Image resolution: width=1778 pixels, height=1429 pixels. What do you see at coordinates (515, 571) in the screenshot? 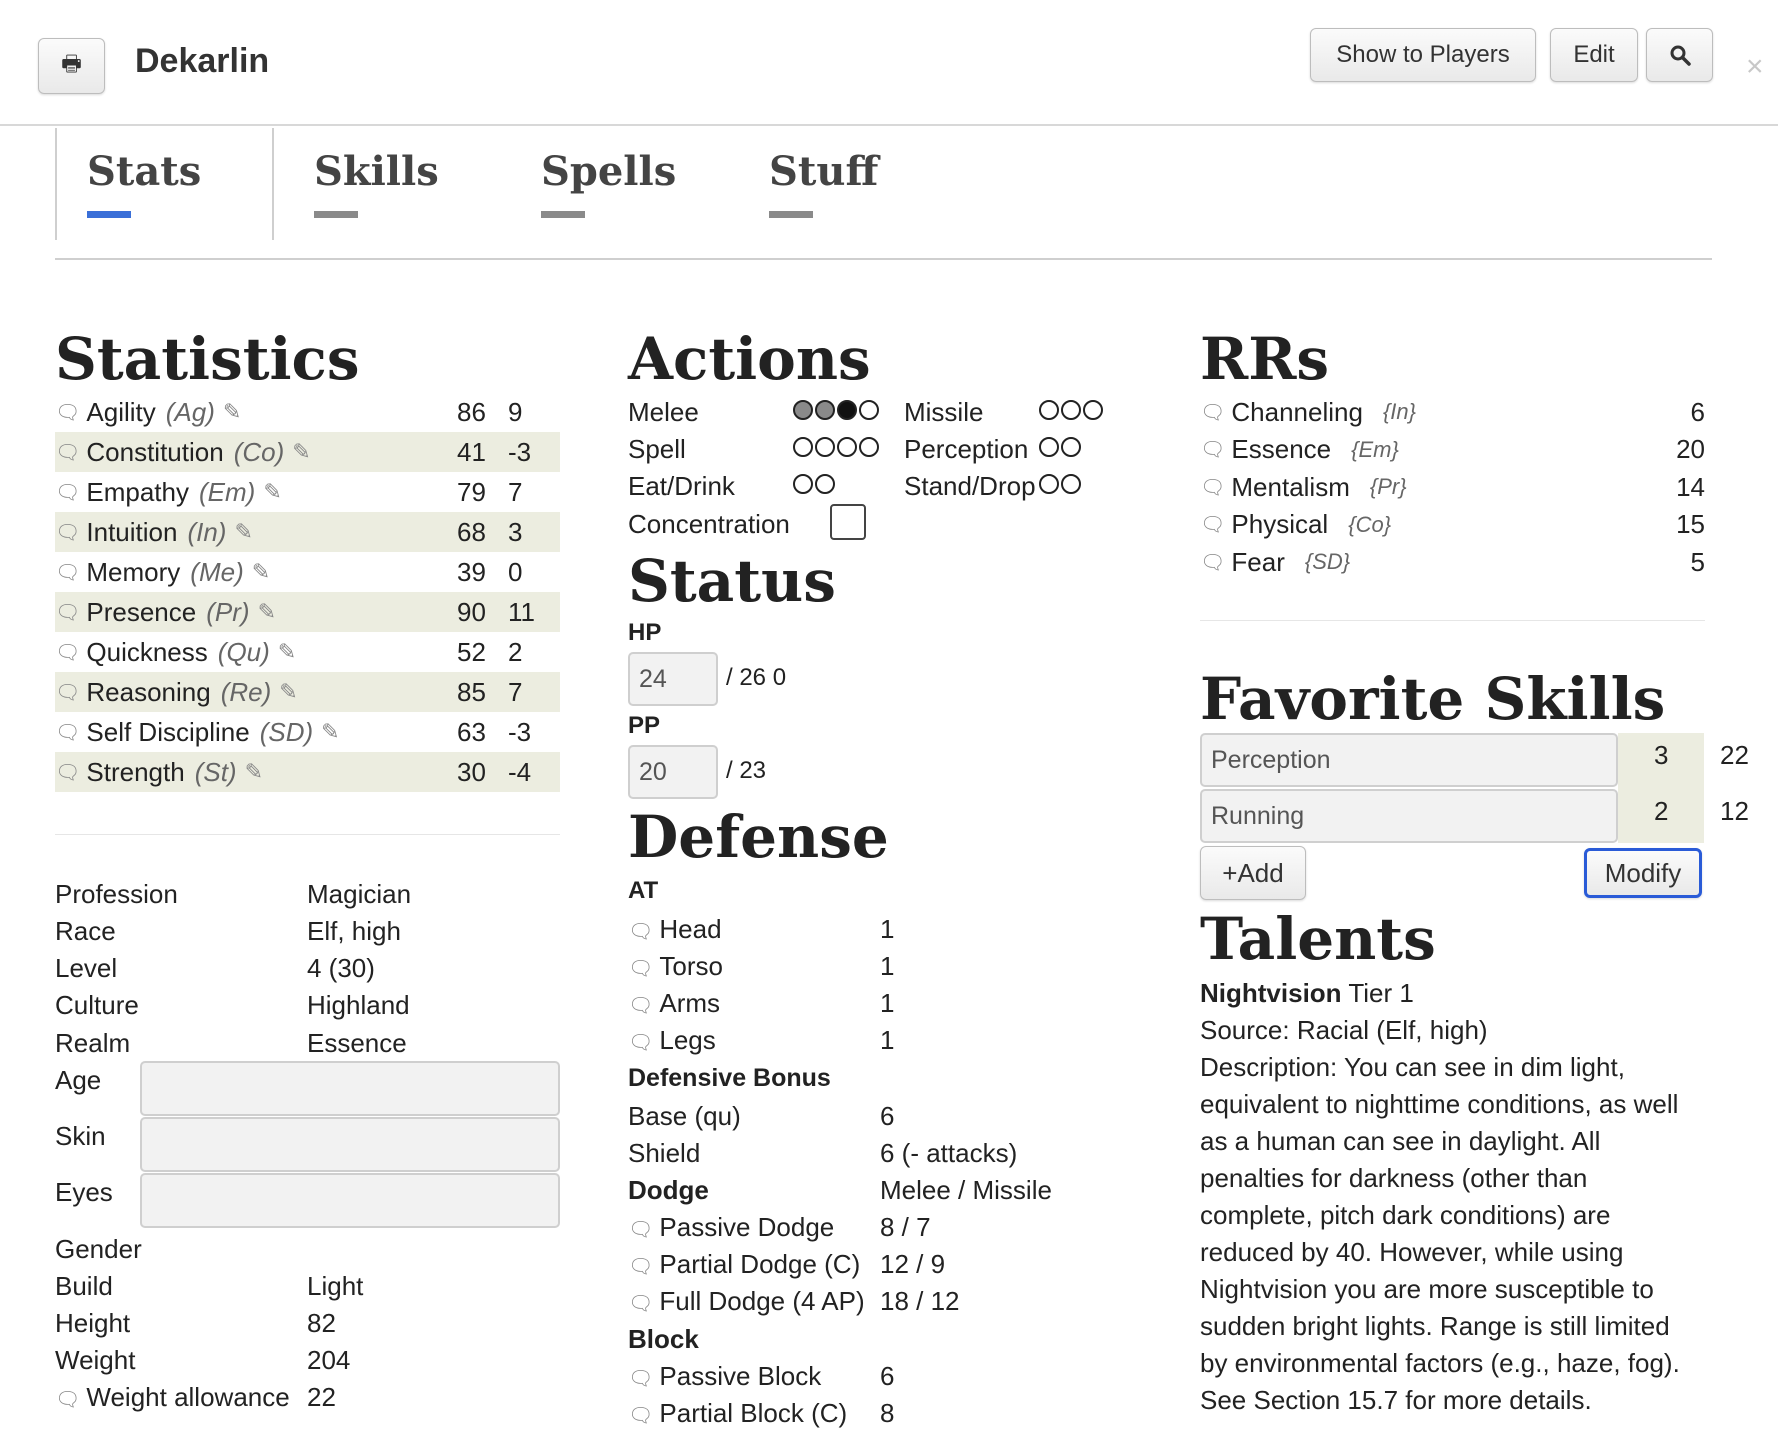
I see `stat-bonus: 0` at bounding box center [515, 571].